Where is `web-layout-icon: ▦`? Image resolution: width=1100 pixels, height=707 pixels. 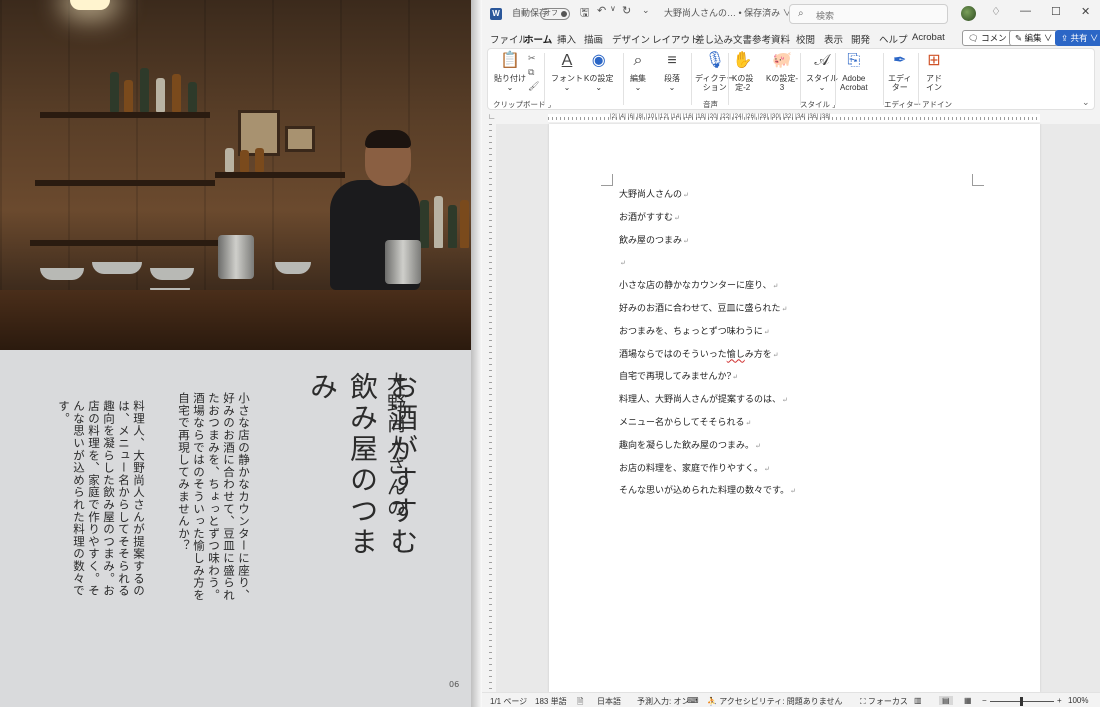
web-layout-icon: ▦ is located at coordinates (968, 700).